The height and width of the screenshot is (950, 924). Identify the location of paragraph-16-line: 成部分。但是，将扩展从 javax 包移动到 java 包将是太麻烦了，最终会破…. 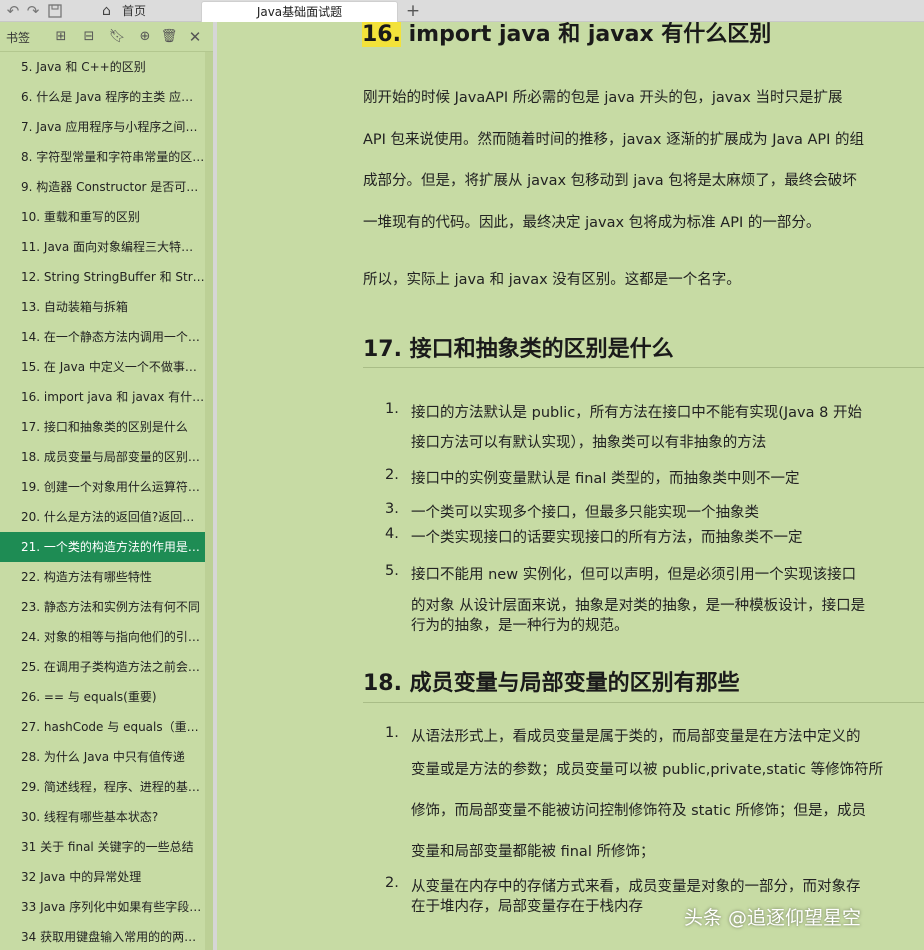
(610, 181).